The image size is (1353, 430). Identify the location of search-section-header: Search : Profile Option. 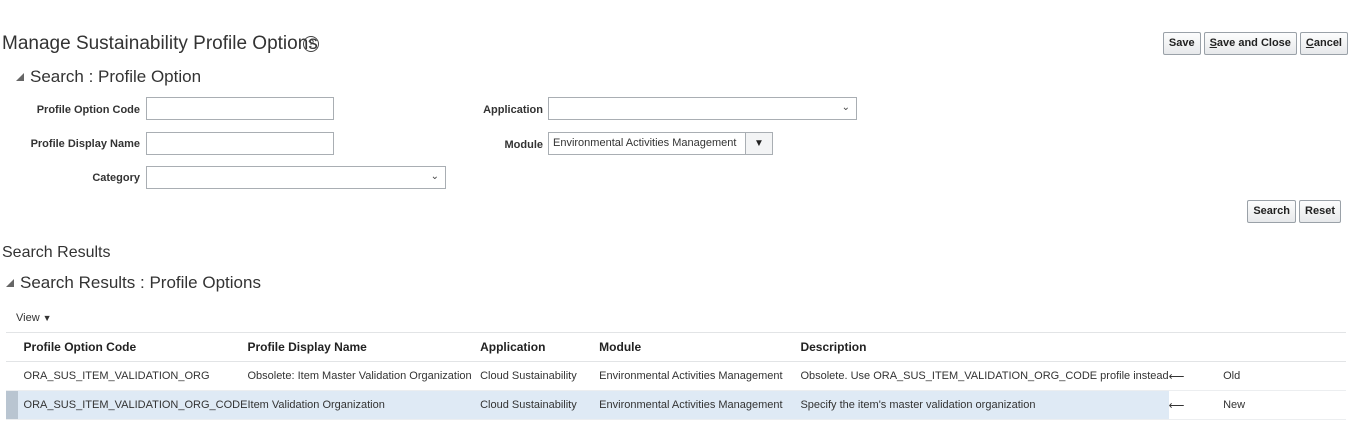
(108, 77).